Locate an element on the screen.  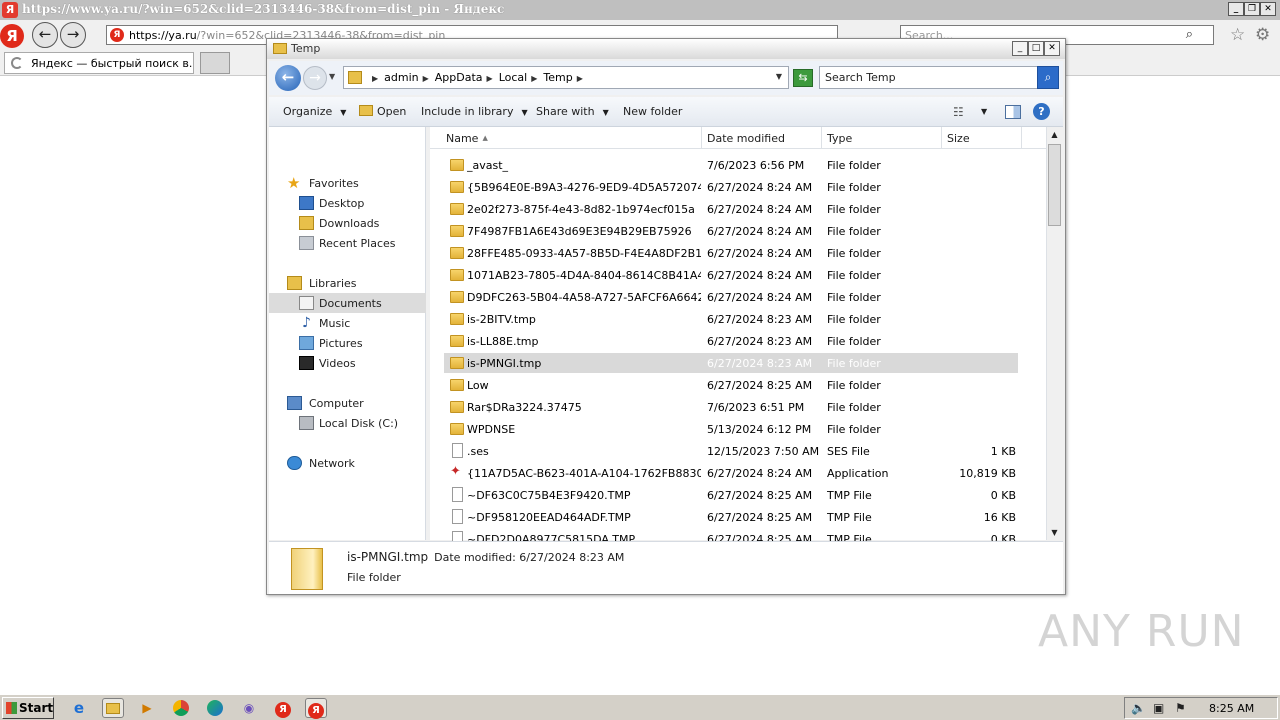
back-button: ← is located at coordinates (45, 35).